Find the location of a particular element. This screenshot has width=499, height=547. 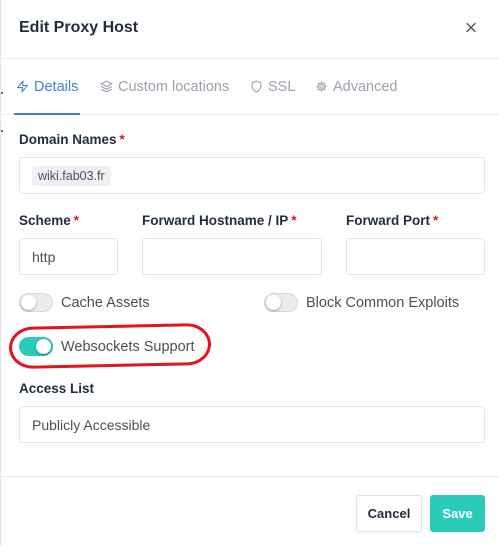

tab-details: Details is located at coordinates (47, 87).